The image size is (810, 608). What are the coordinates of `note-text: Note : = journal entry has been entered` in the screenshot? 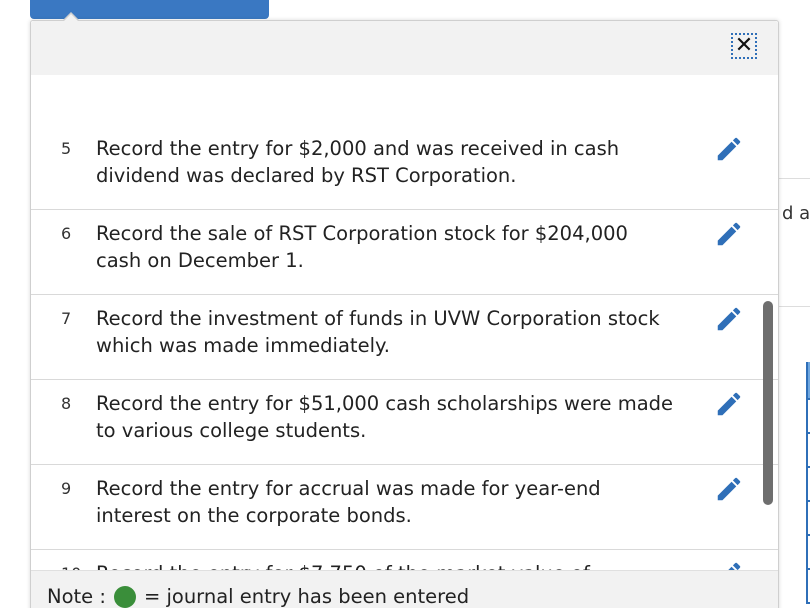 It's located at (258, 596).